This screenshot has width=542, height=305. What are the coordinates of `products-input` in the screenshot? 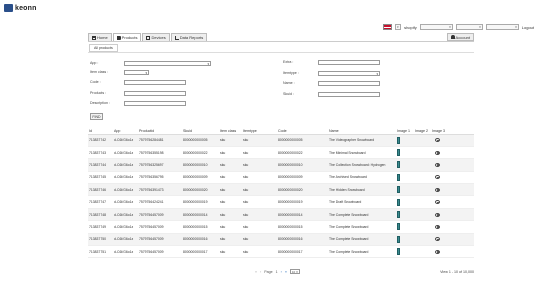 It's located at (155, 93).